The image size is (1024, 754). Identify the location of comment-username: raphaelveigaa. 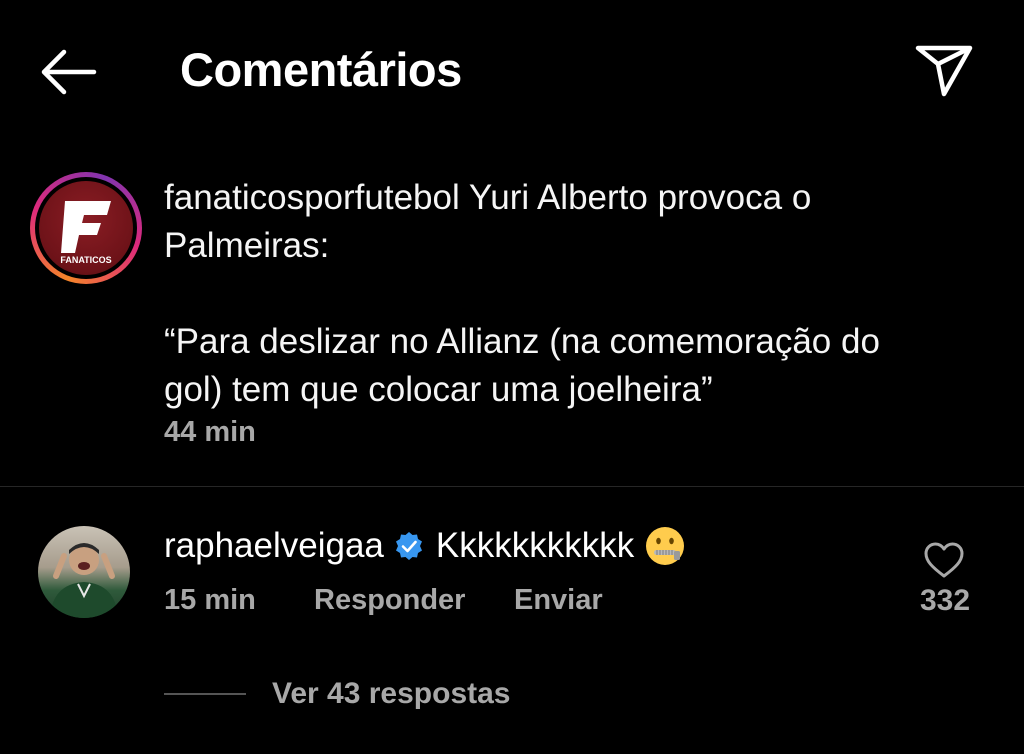
(274, 546).